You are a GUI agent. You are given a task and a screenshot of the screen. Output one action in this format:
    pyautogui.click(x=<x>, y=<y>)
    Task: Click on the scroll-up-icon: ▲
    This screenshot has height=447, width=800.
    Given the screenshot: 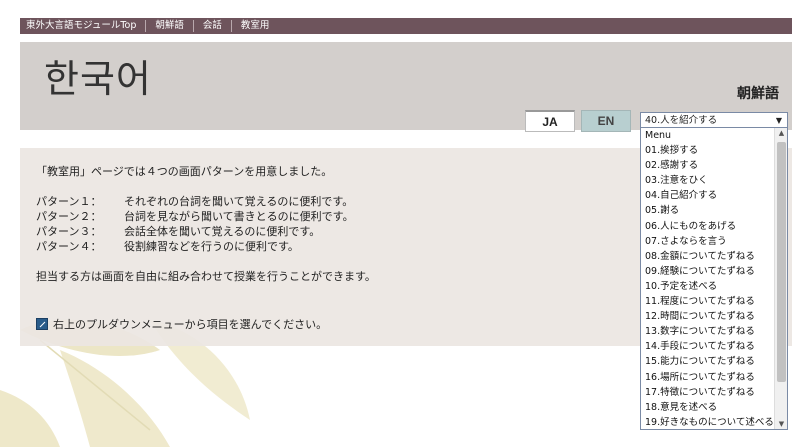 What is the action you would take?
    pyautogui.click(x=781, y=133)
    